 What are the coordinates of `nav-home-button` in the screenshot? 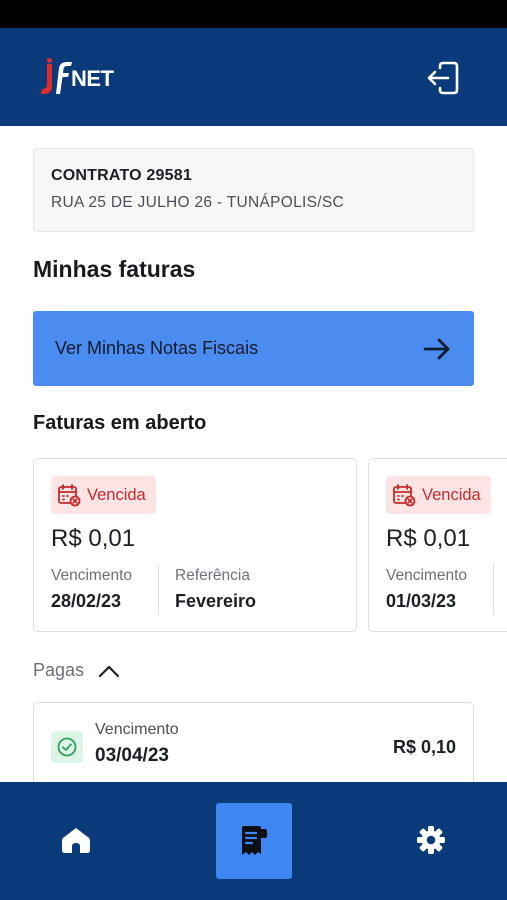 It's located at (76, 840).